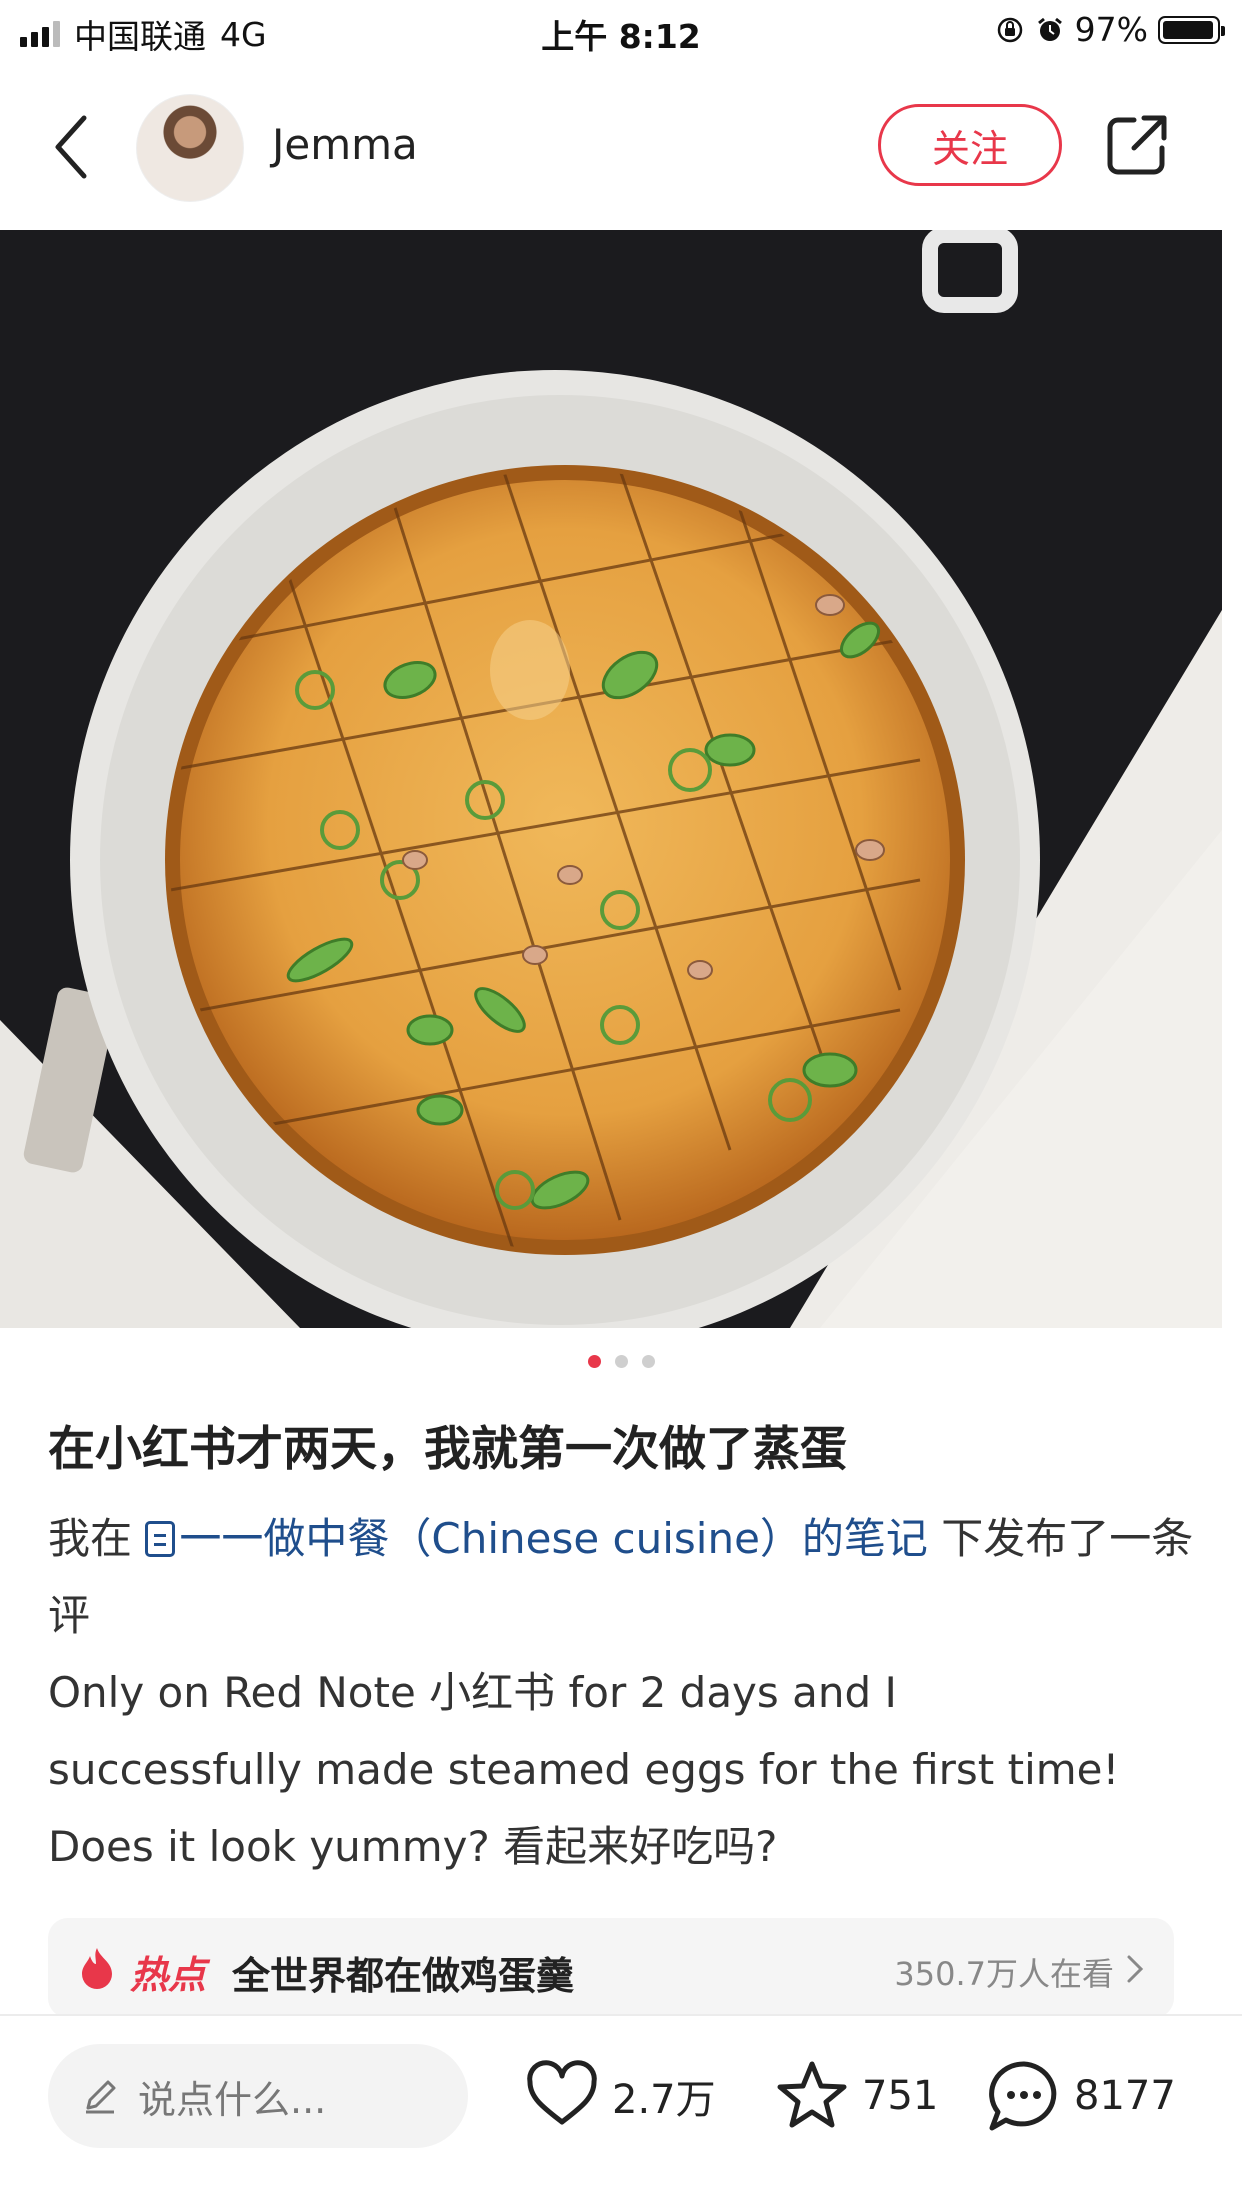 The image size is (1242, 2208). I want to click on comment-bubble-icon, so click(1024, 2096).